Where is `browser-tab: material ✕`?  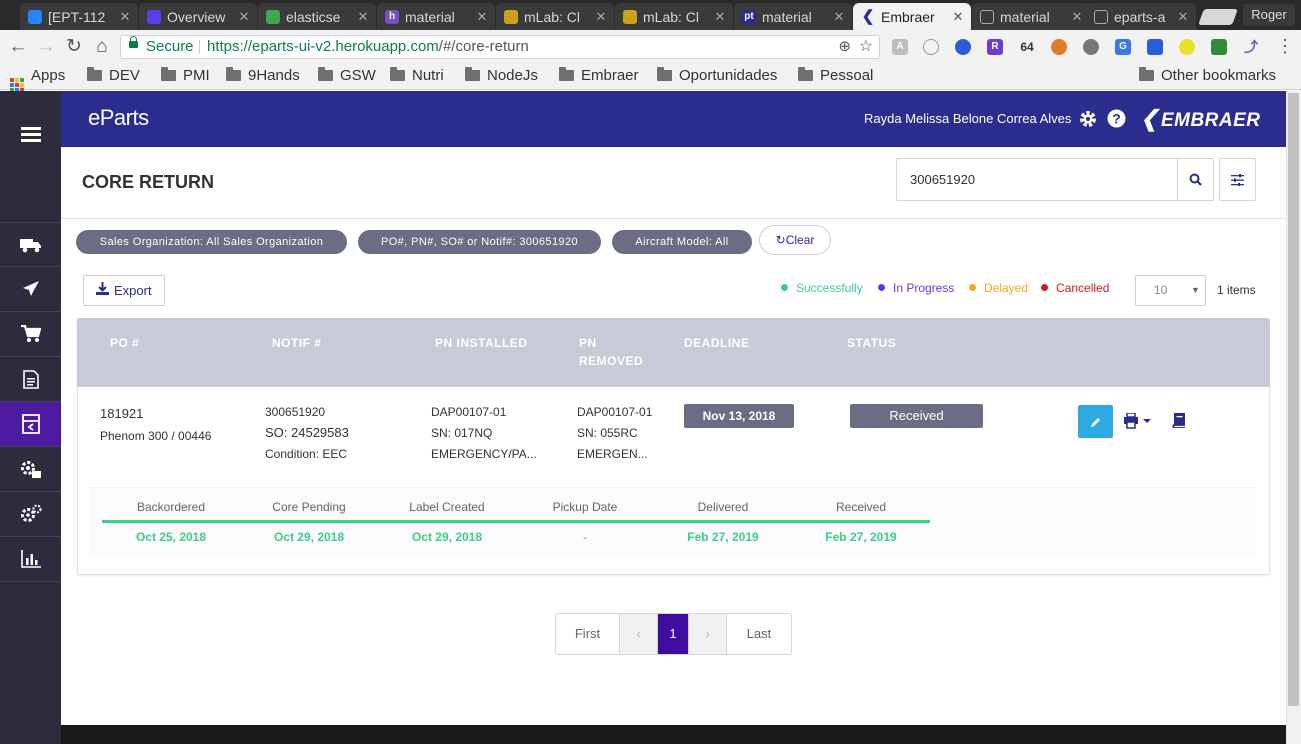 browser-tab: material ✕ is located at coordinates (1031, 16).